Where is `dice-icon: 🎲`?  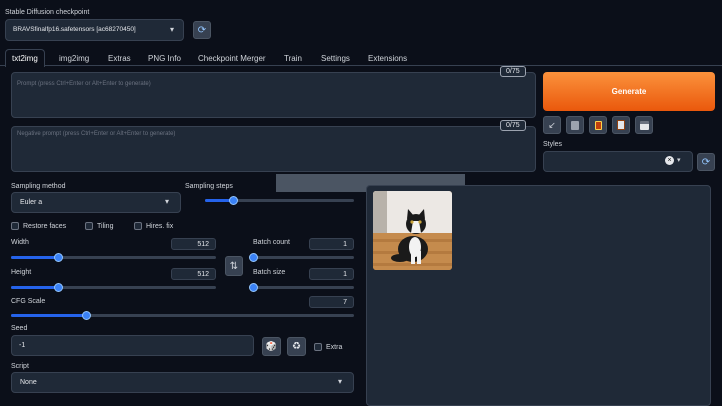 dice-icon: 🎲 is located at coordinates (271, 346).